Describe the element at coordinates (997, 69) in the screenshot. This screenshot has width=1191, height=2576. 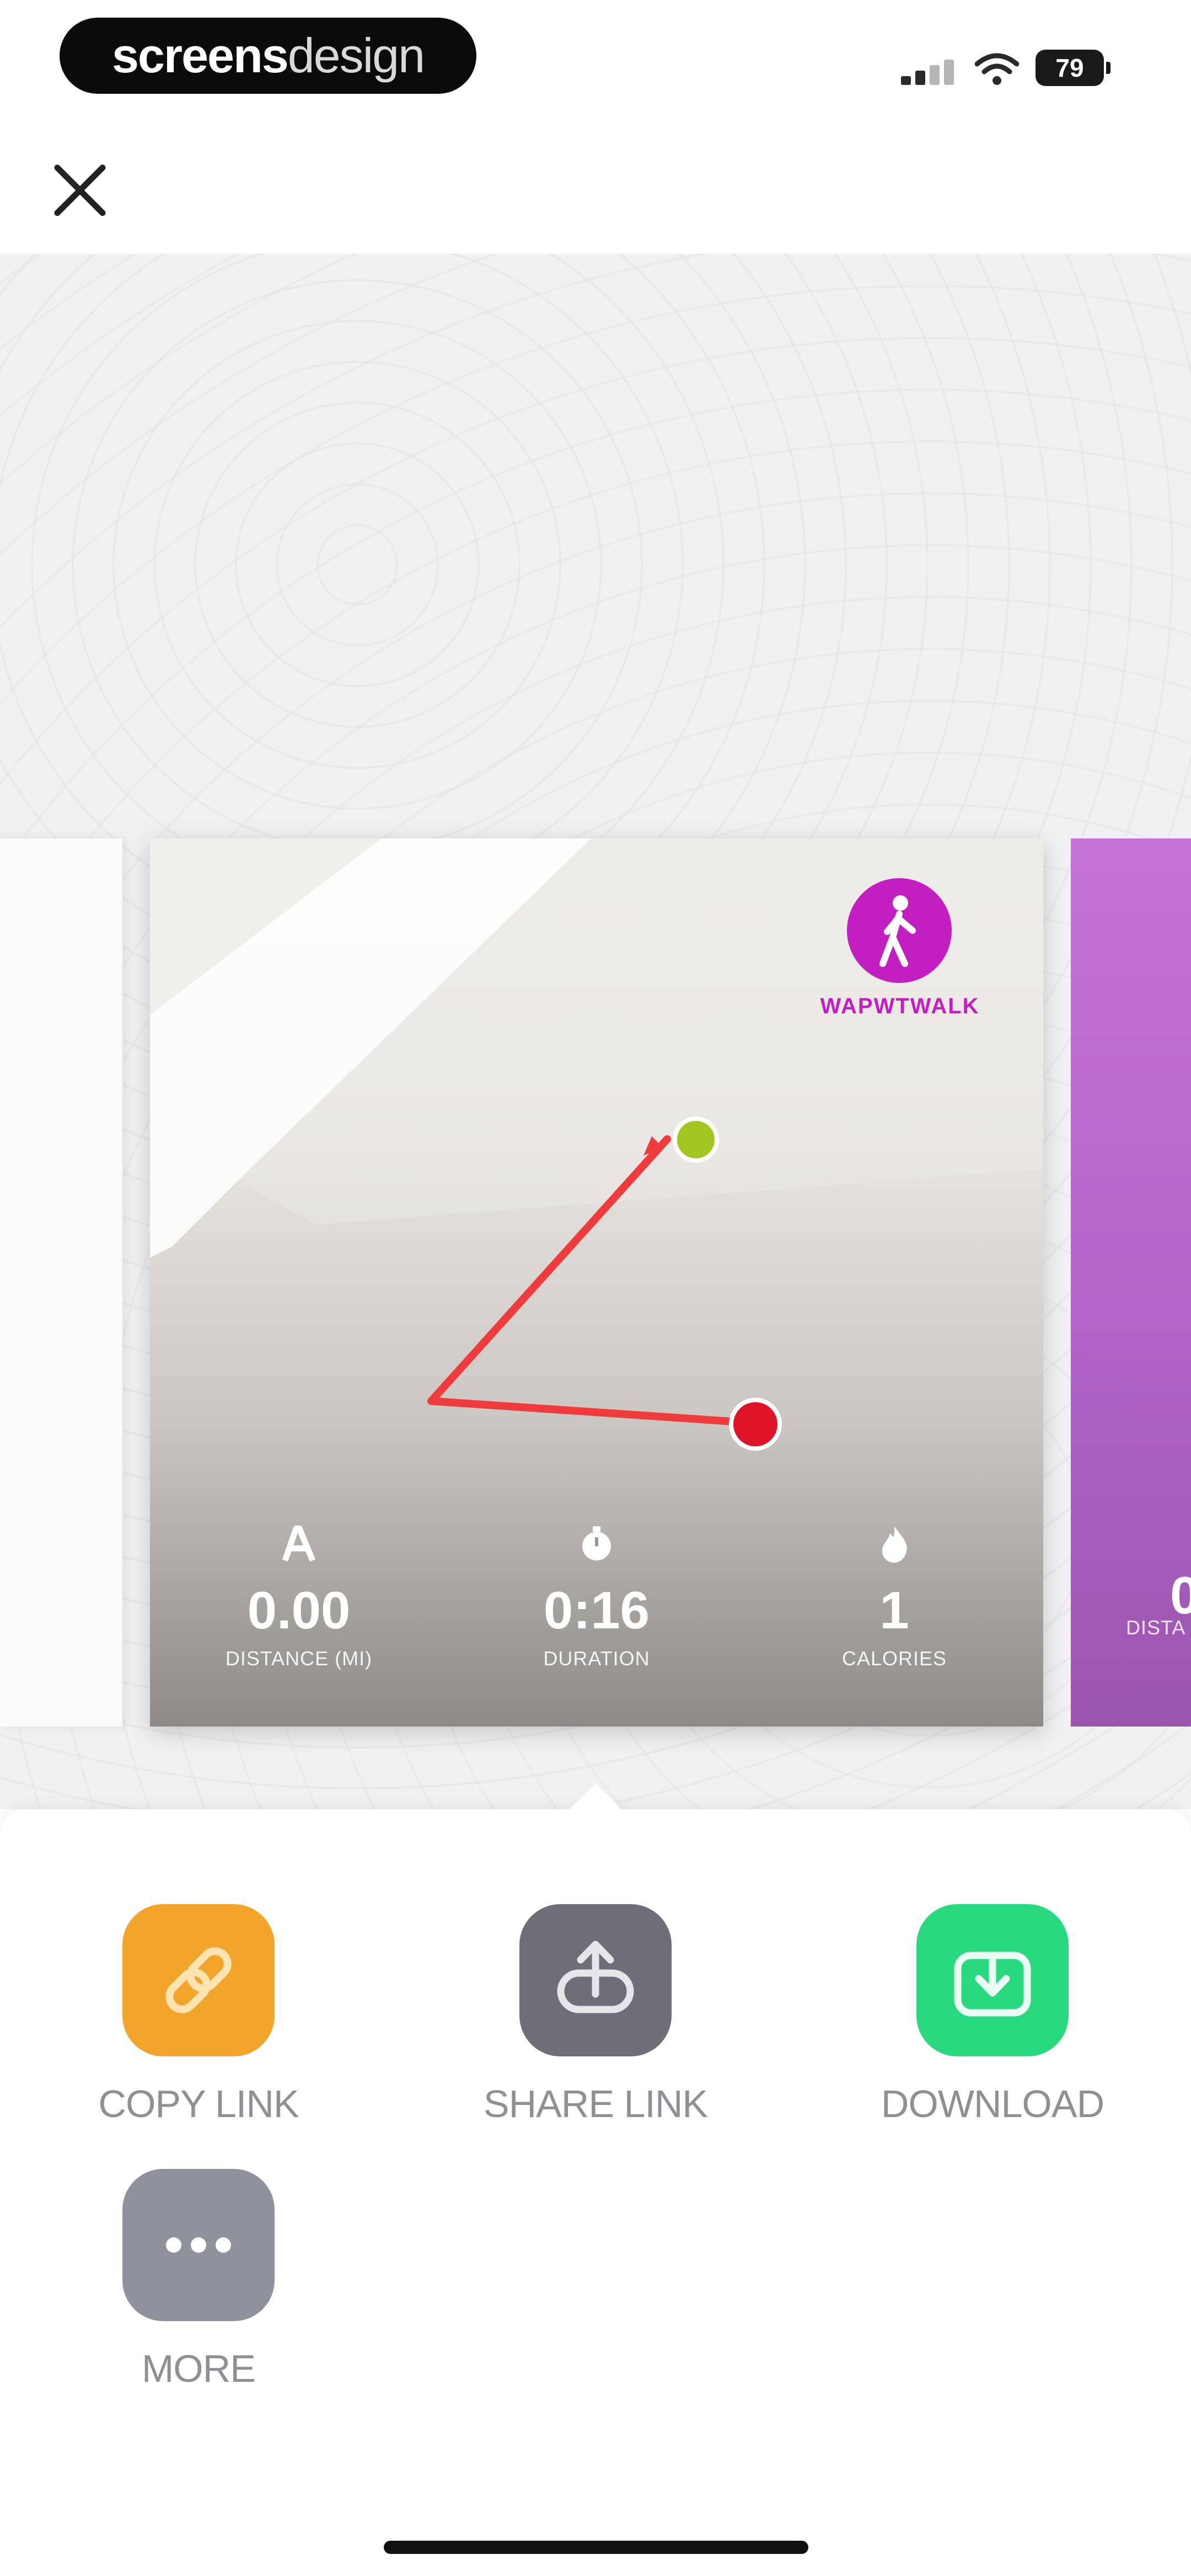
I see `wifi-icon` at that location.